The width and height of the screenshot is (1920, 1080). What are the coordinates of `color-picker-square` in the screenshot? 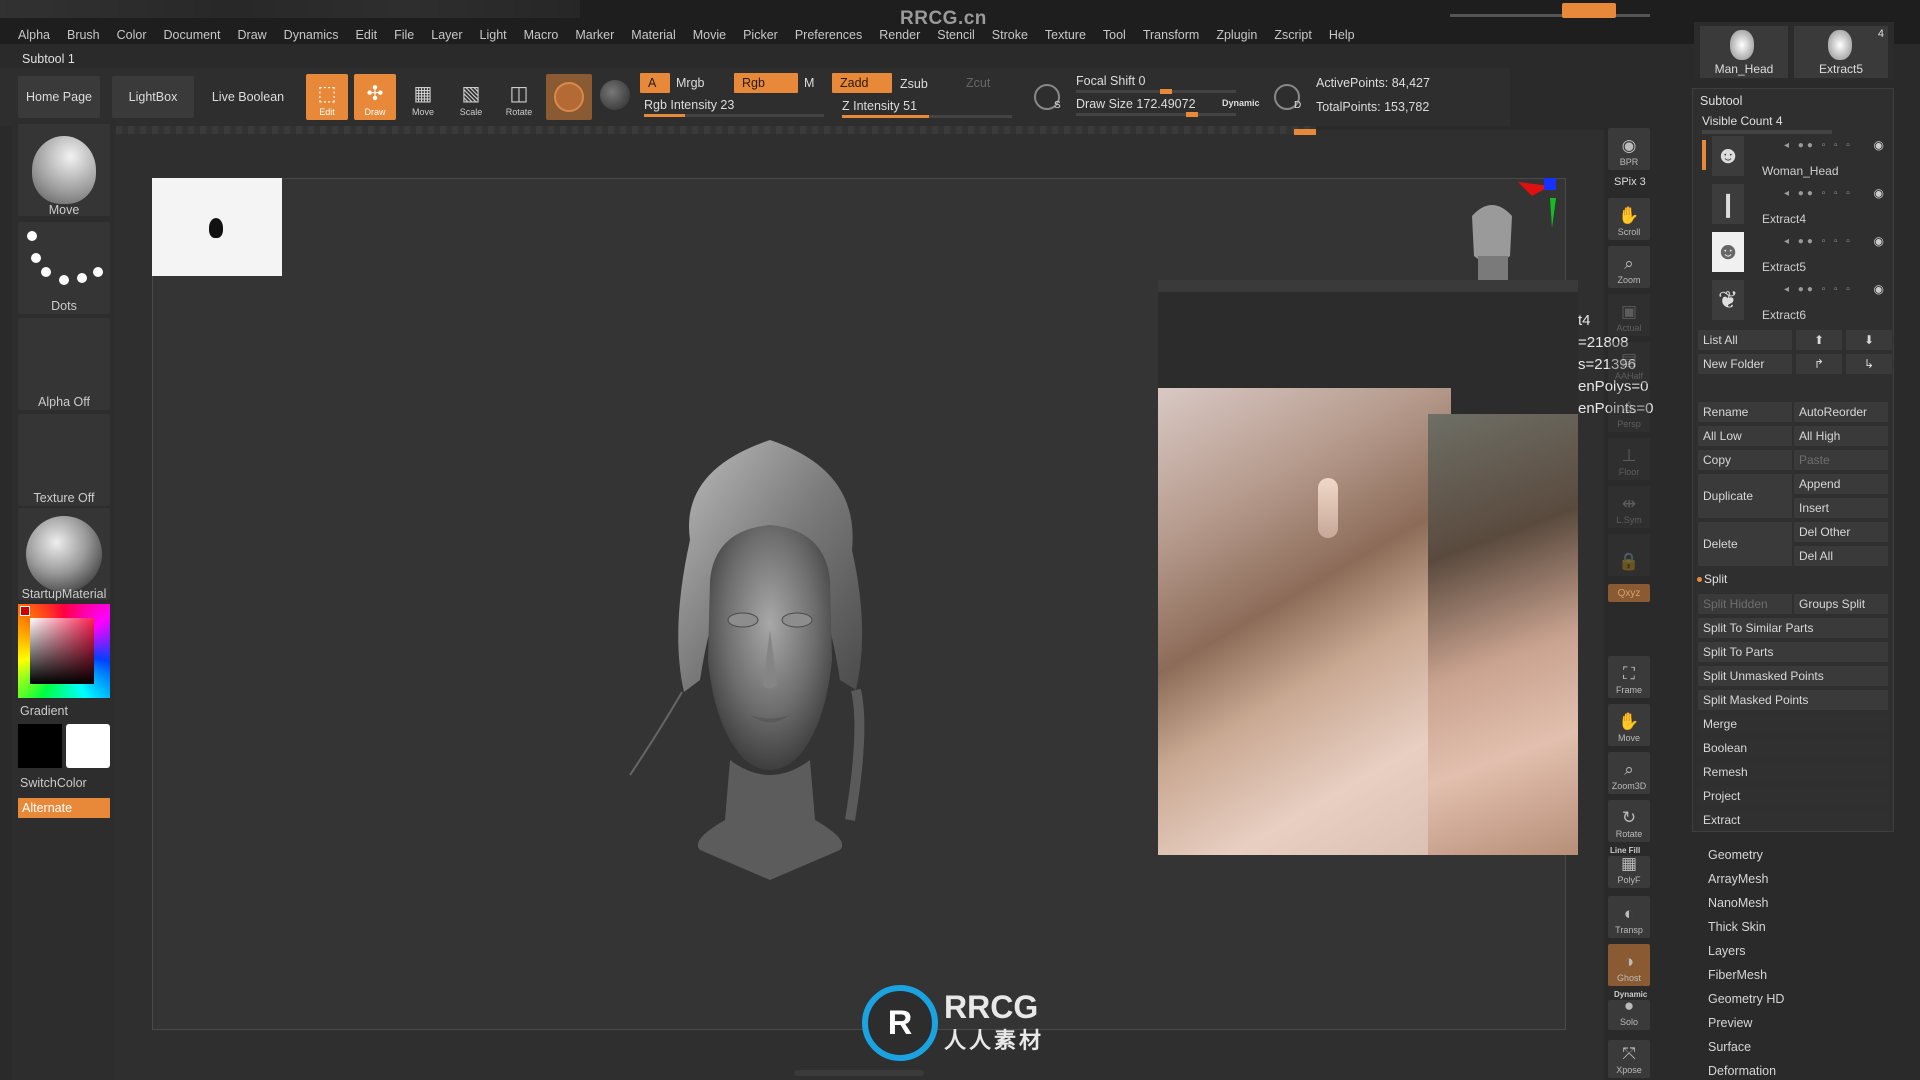 It's located at (62, 651).